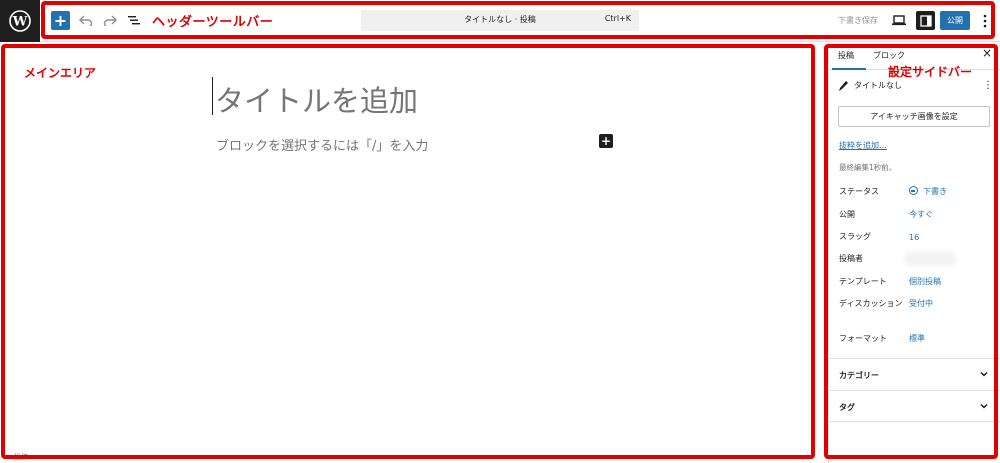  What do you see at coordinates (863, 338) in the screenshot?
I see `format-label: フォーマット` at bounding box center [863, 338].